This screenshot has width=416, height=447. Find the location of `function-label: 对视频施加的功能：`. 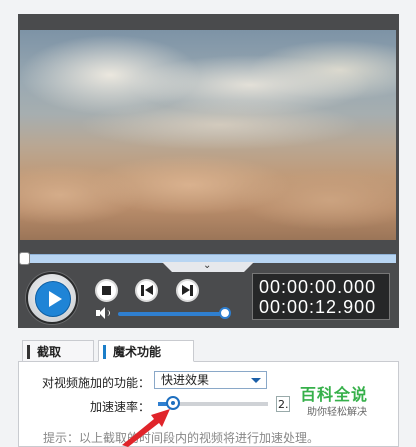

function-label: 对视频施加的功能： is located at coordinates (96, 383).